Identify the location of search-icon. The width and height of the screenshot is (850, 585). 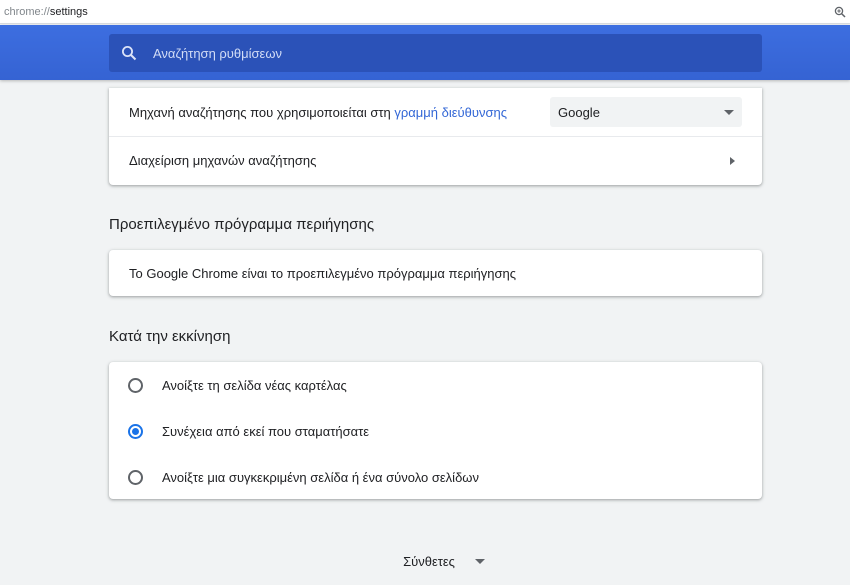
(129, 53).